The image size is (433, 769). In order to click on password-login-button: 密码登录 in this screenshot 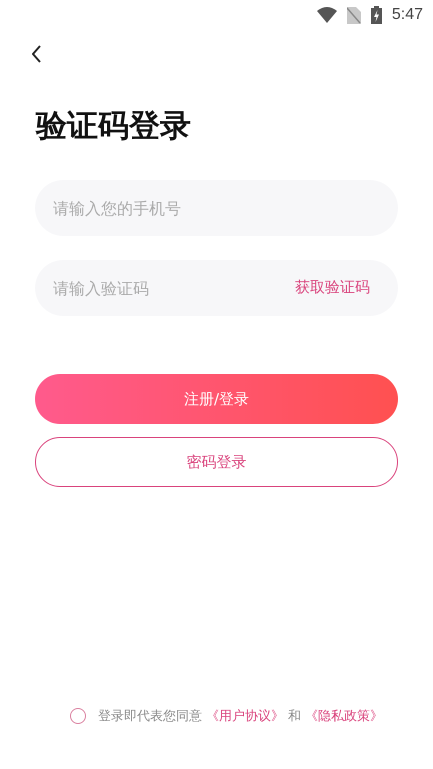, I will do `click(216, 462)`.